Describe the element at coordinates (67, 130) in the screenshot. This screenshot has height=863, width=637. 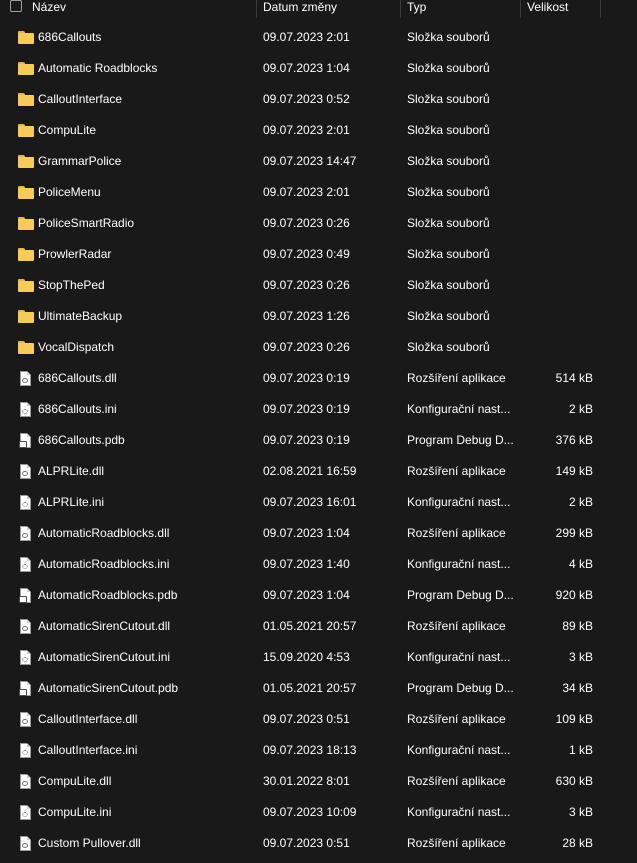
I see `file-name: CompuLite` at that location.